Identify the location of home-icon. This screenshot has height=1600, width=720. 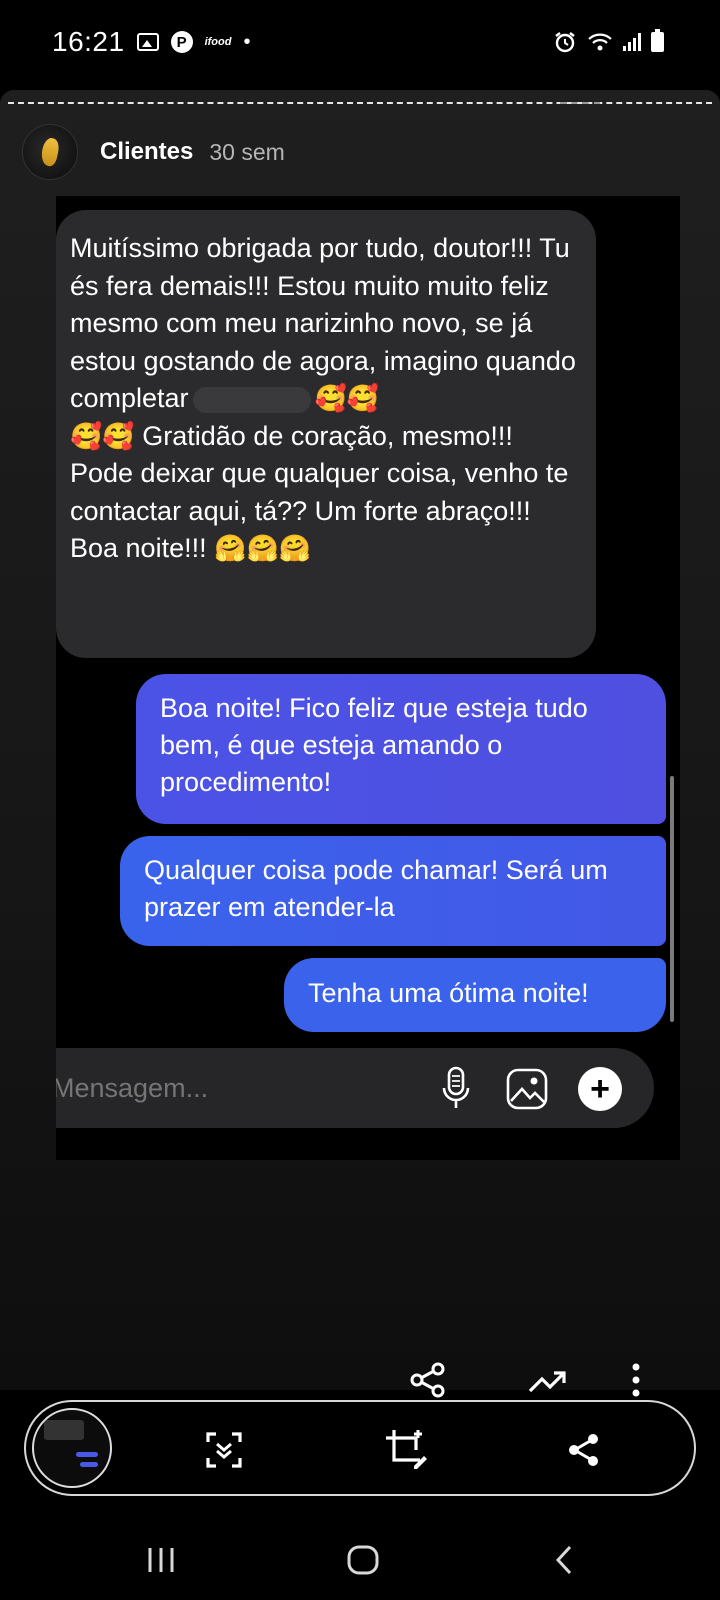
(363, 1560).